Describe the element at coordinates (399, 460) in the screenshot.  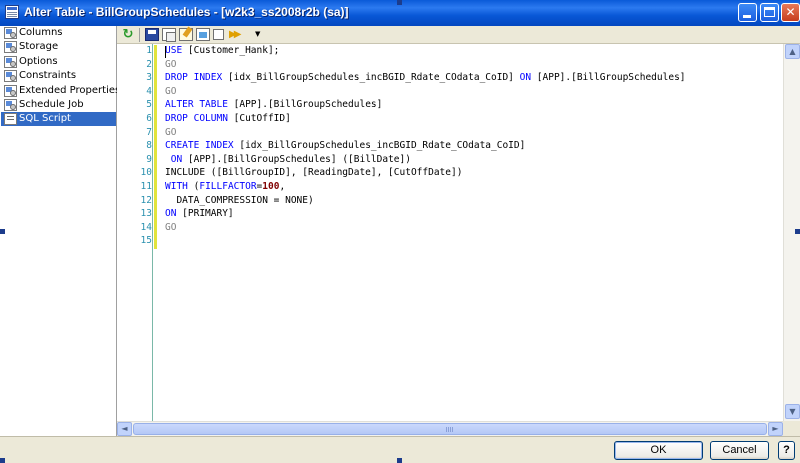
I see `resize-handle-bottom` at that location.